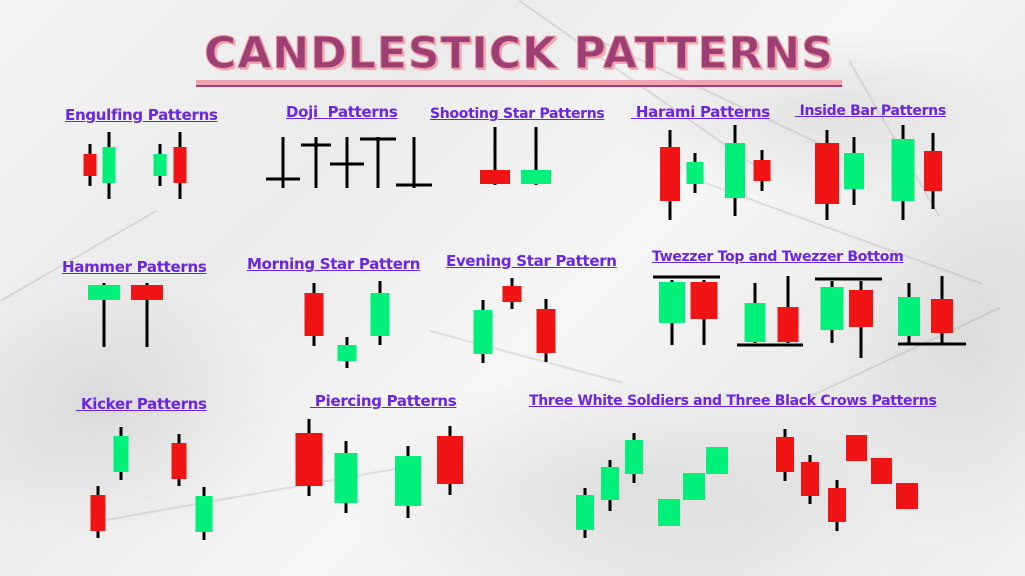 The image size is (1025, 576). What do you see at coordinates (314, 314) in the screenshot?
I see `morning-star-candle-bearish` at bounding box center [314, 314].